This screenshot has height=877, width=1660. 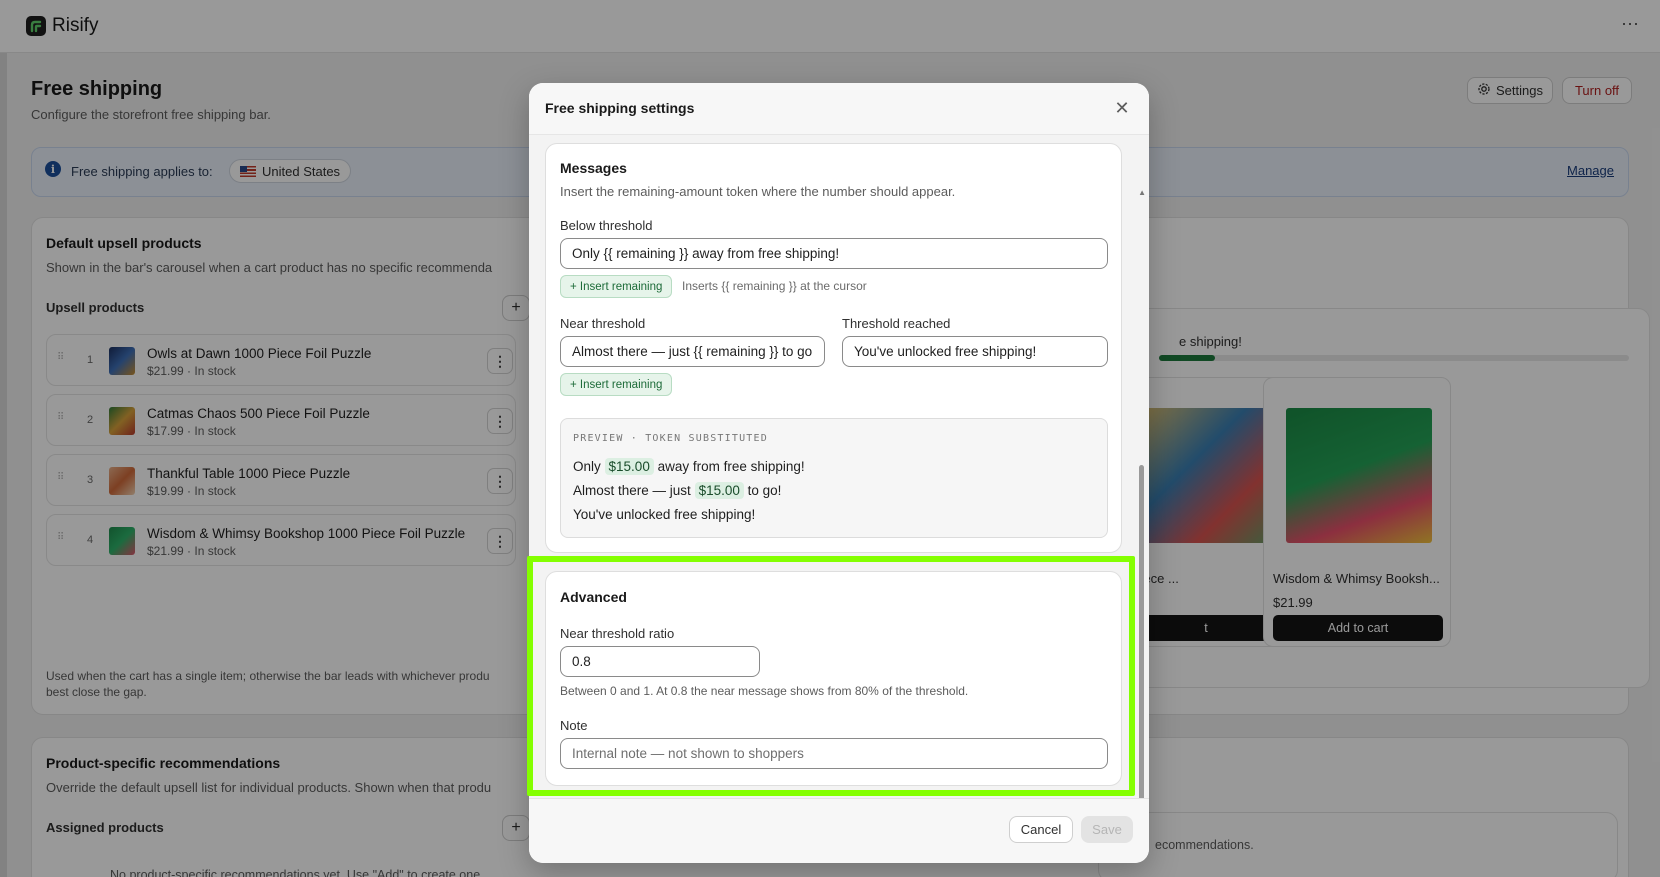 I want to click on preview-line-near: Almost there — just $15.00 to go!, so click(x=677, y=490).